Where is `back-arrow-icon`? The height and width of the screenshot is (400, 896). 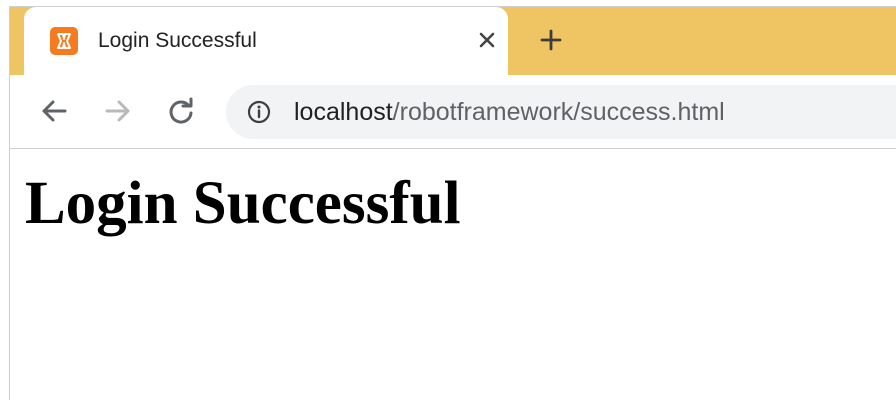 back-arrow-icon is located at coordinates (54, 111).